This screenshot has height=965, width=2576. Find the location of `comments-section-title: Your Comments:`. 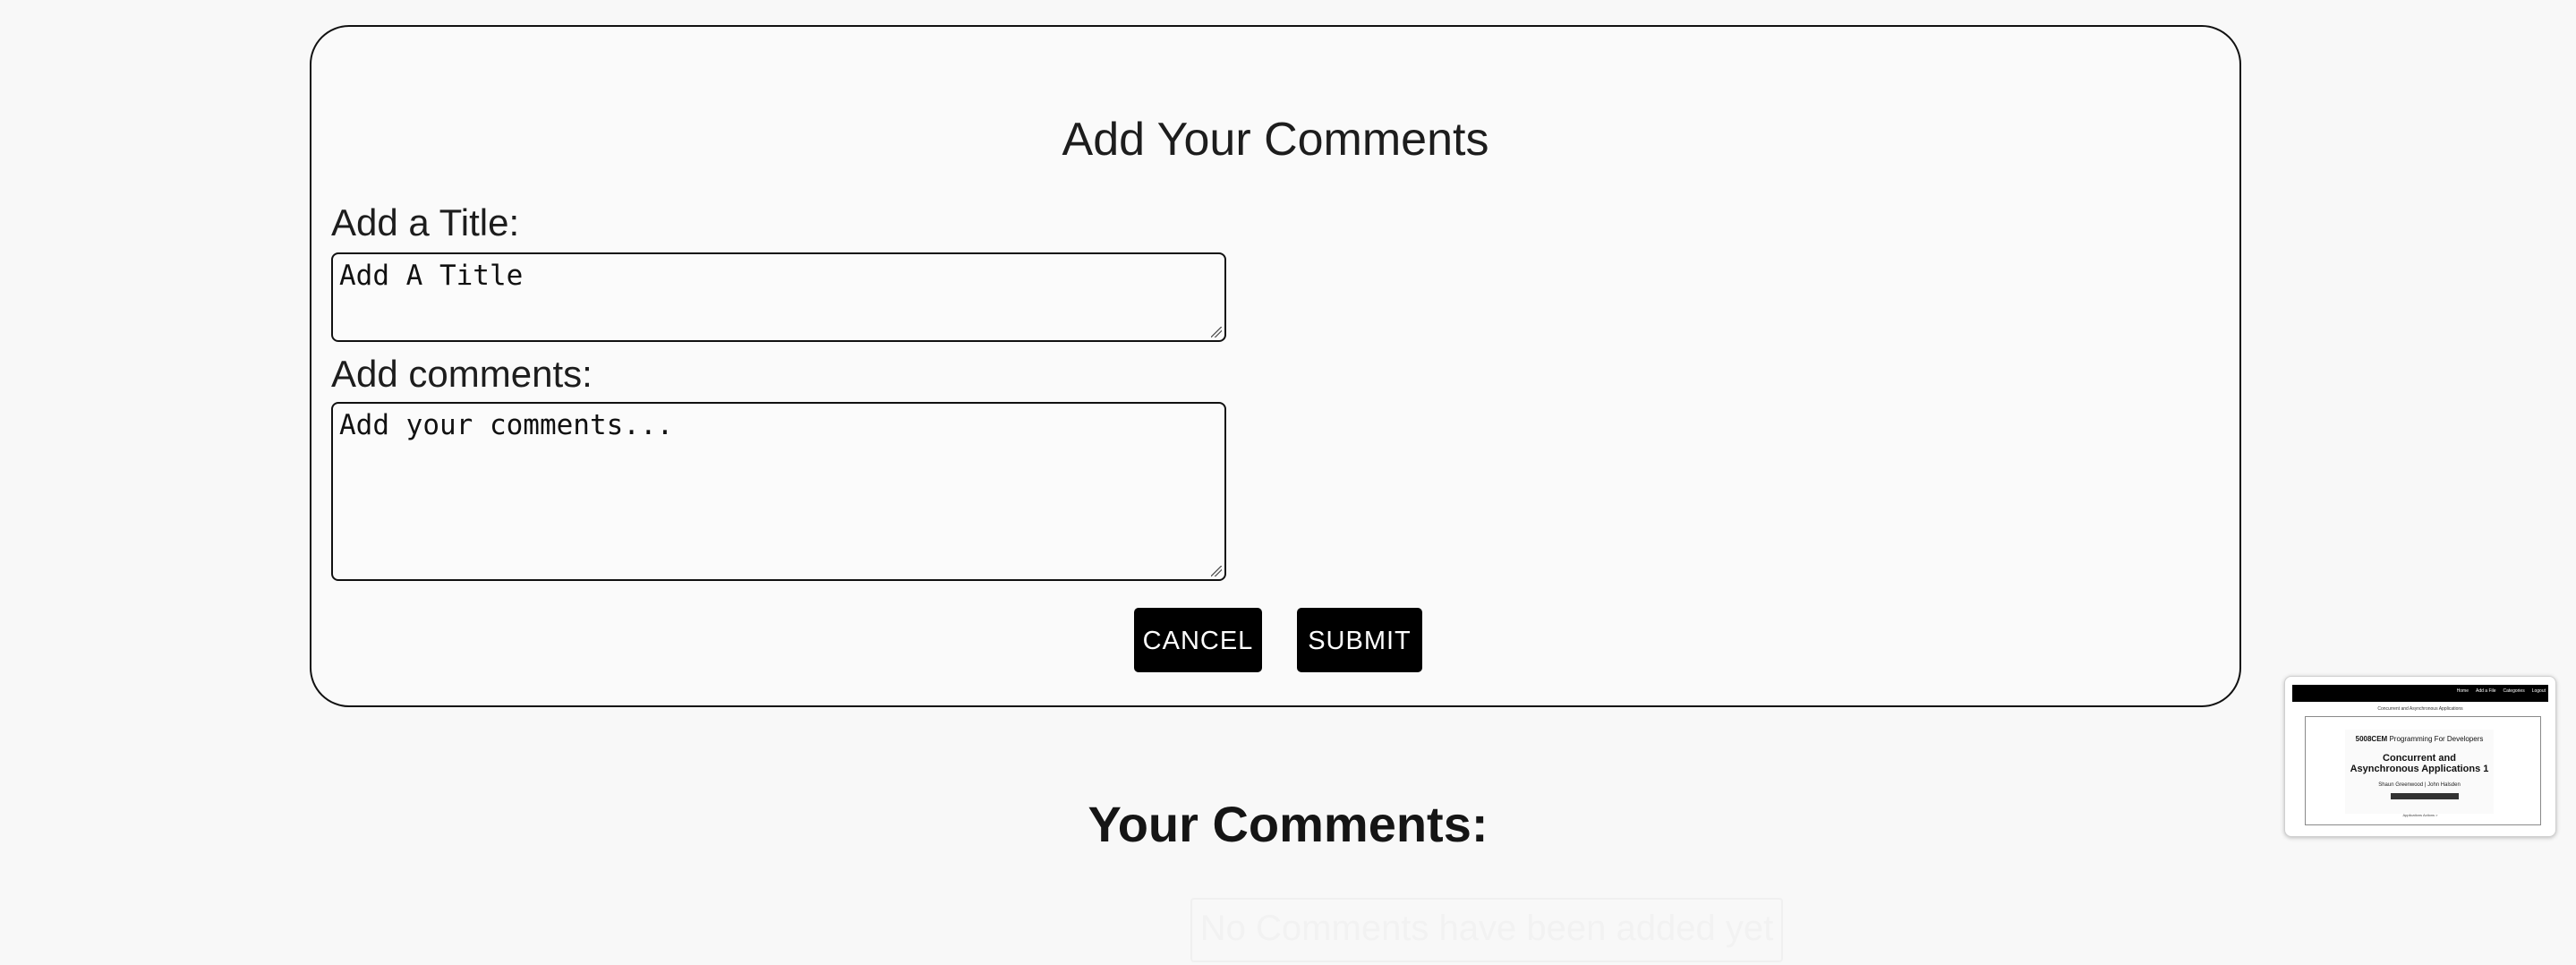

comments-section-title: Your Comments: is located at coordinates (1288, 825).